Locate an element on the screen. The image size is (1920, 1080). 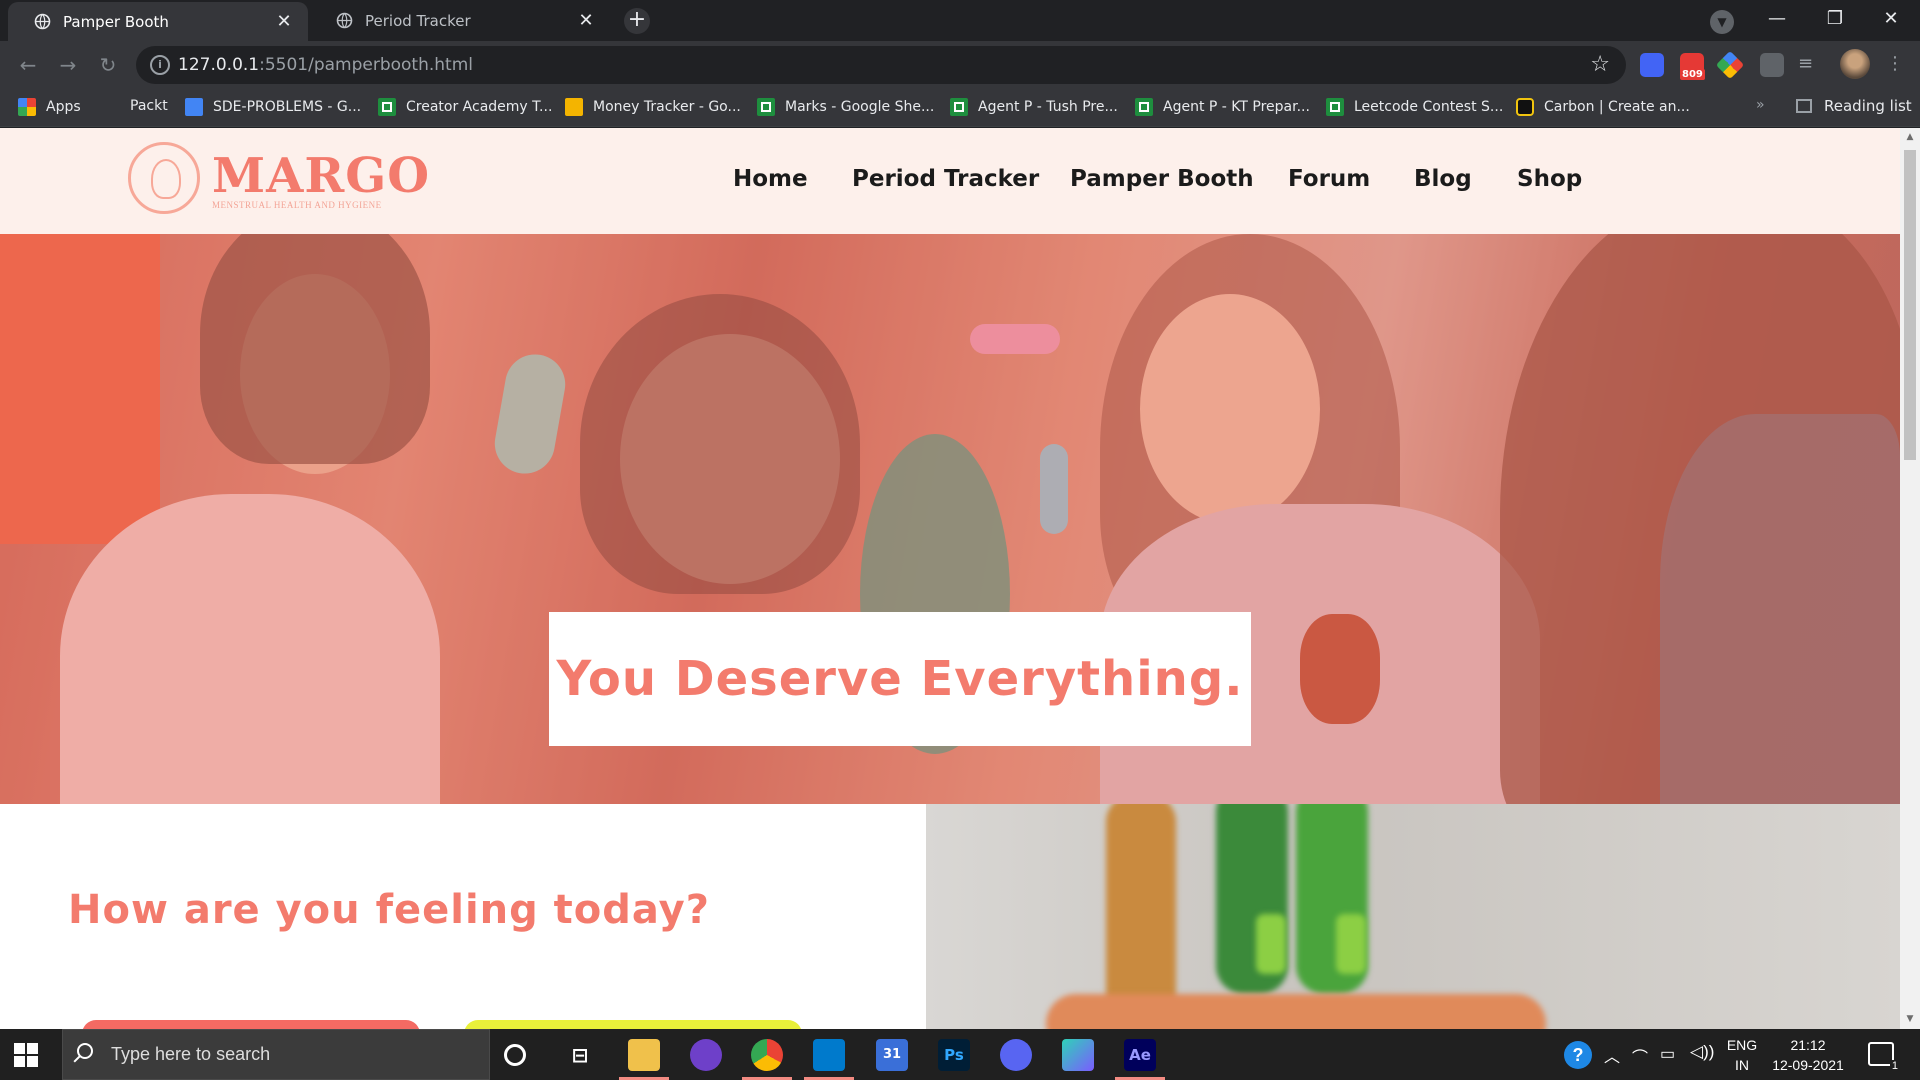
url-path: :5501/pamperbooth.html is located at coordinates (366, 65).